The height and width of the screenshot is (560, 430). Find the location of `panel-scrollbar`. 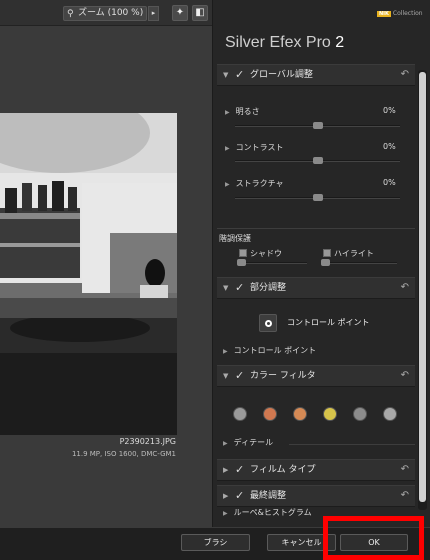

panel-scrollbar is located at coordinates (422, 290).